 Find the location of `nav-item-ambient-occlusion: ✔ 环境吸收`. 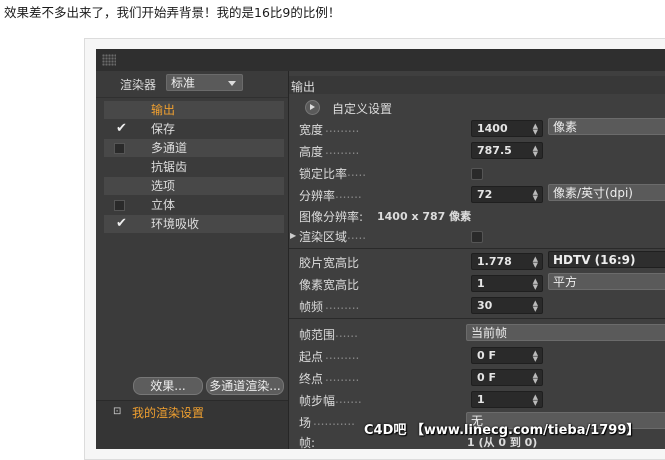

nav-item-ambient-occlusion: ✔ 环境吸收 is located at coordinates (194, 224).